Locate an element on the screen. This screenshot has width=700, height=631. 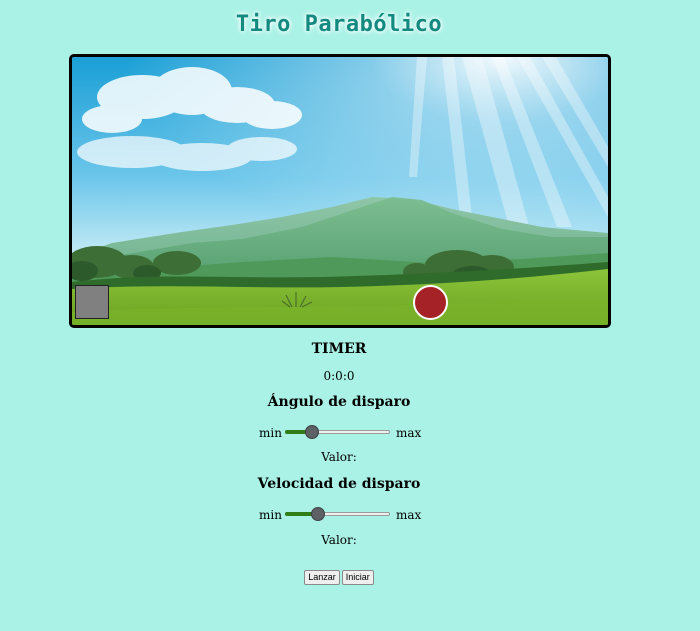
velocity-slider-thumb is located at coordinates (318, 514).